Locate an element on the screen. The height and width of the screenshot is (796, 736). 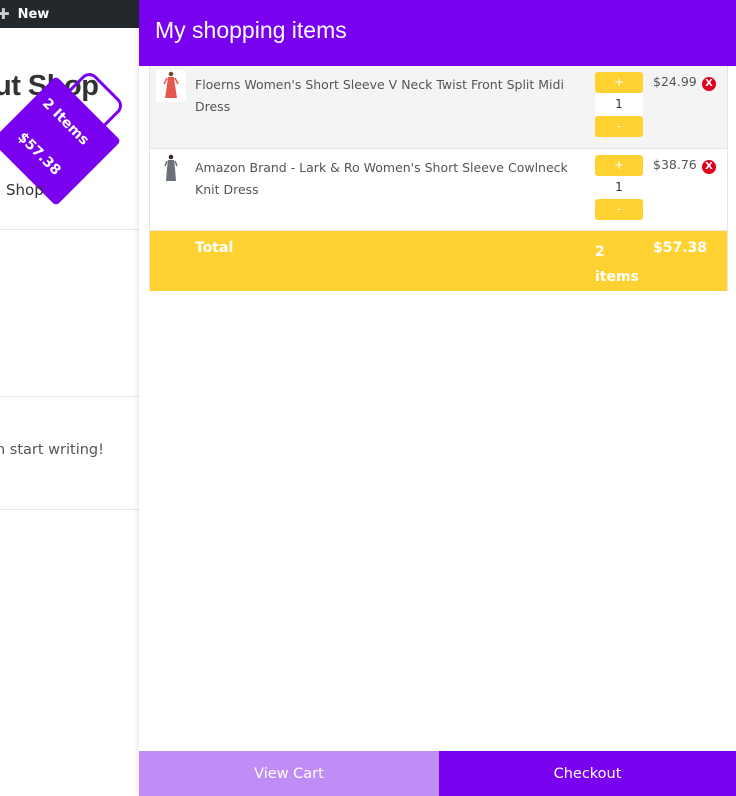
checkout-button: Checkout is located at coordinates (587, 773).